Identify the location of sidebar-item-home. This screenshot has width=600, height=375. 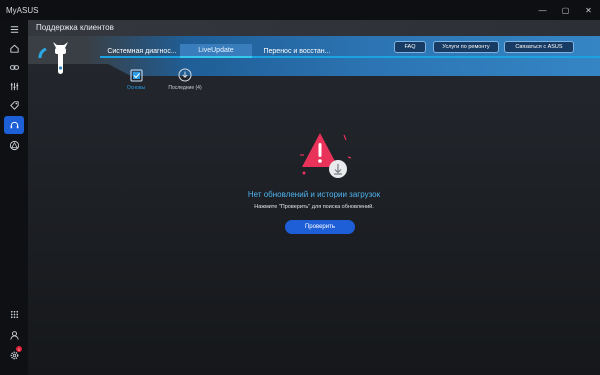
(14, 48).